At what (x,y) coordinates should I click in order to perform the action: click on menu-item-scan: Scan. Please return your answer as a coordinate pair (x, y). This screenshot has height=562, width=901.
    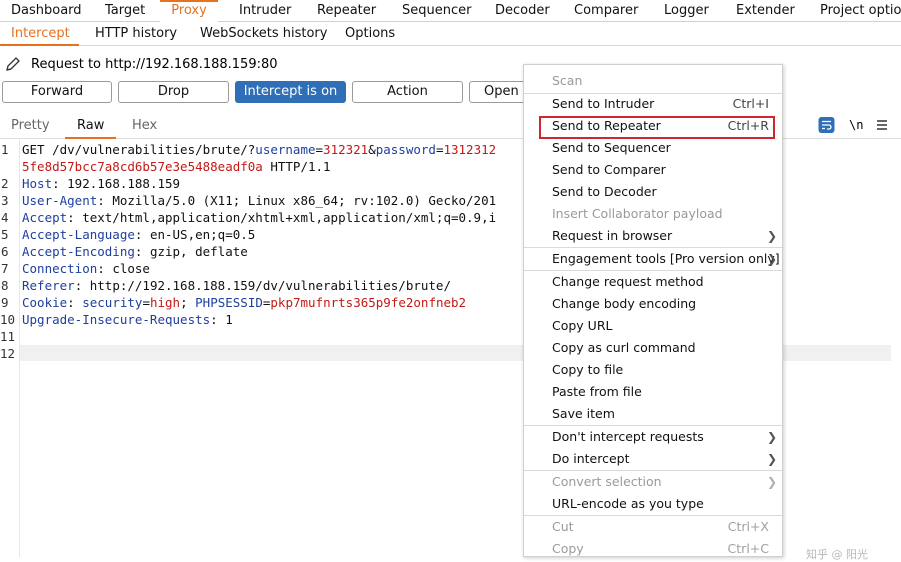
    Looking at the image, I should click on (653, 81).